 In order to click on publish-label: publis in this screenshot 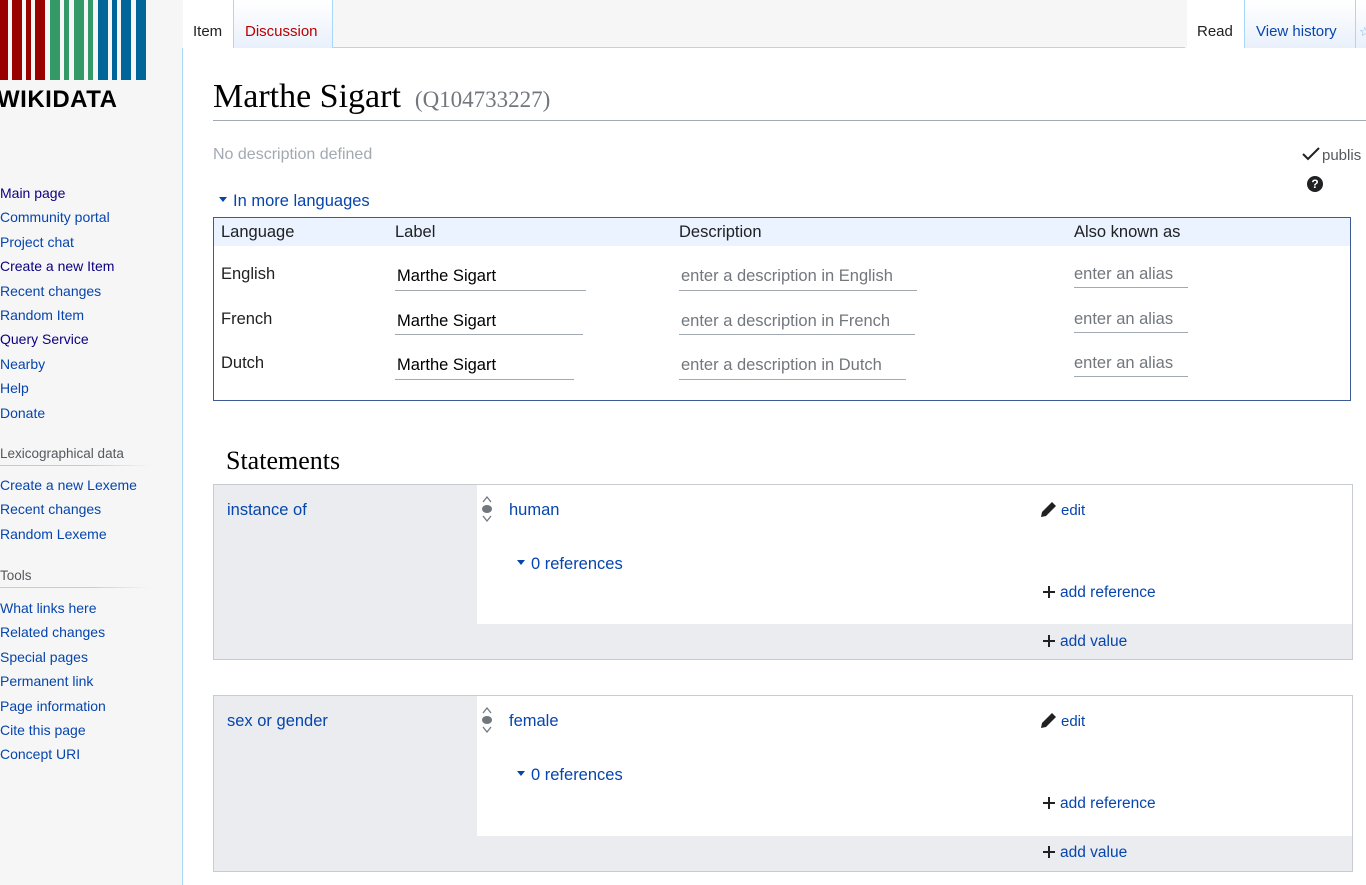, I will do `click(1342, 155)`.